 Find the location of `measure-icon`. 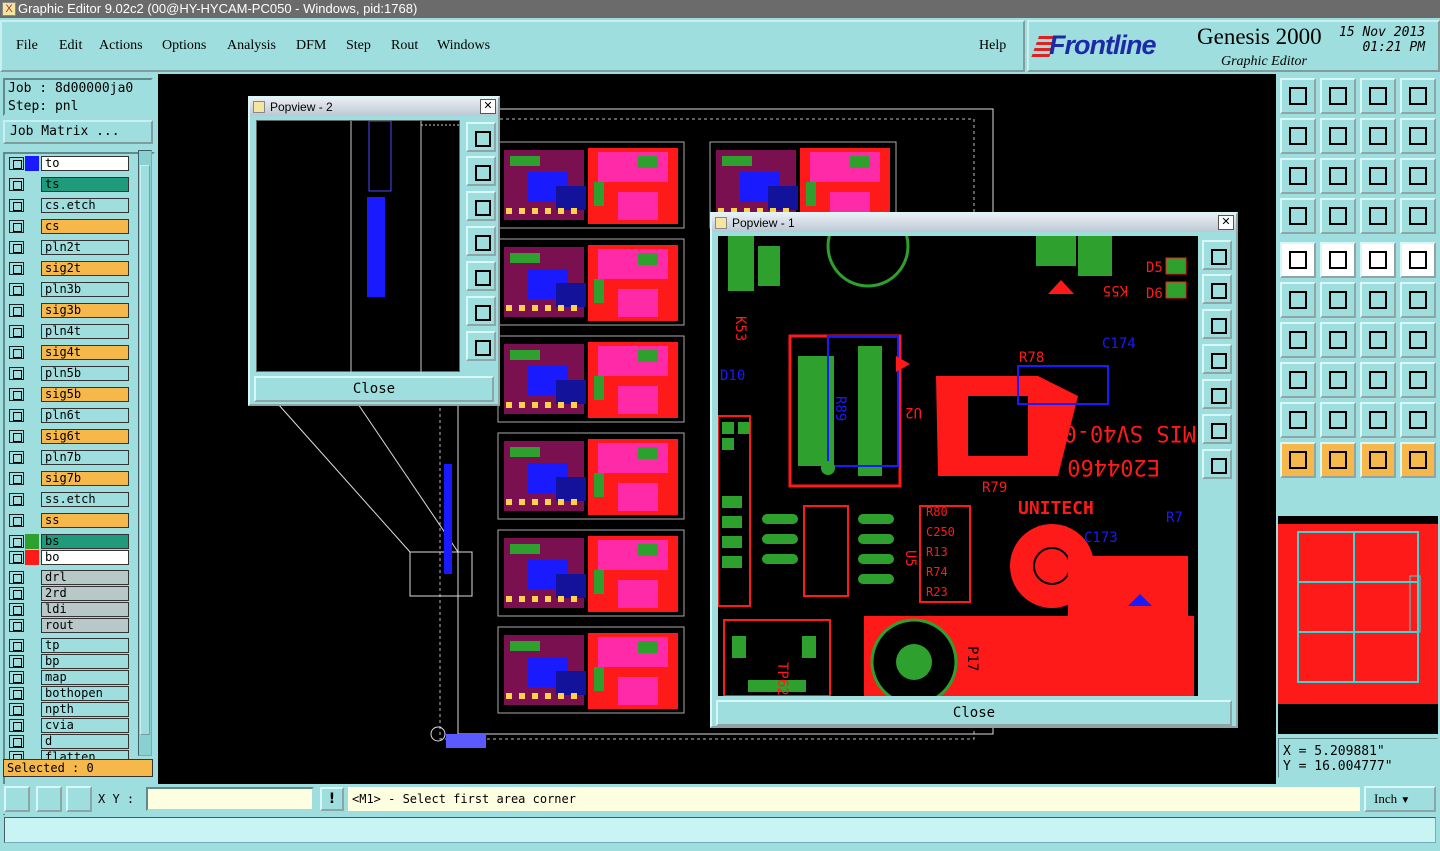

measure-icon is located at coordinates (49, 799).